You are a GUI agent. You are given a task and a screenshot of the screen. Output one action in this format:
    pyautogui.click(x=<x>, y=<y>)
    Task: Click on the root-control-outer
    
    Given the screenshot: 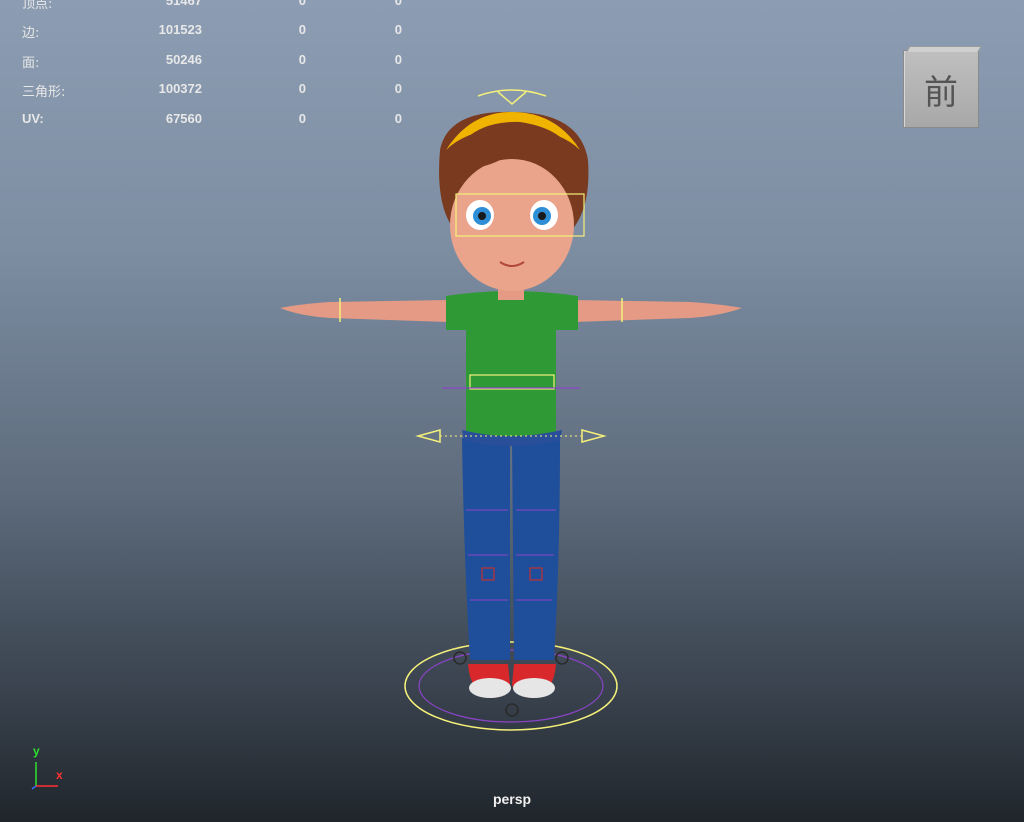 What is the action you would take?
    pyautogui.click(x=511, y=686)
    